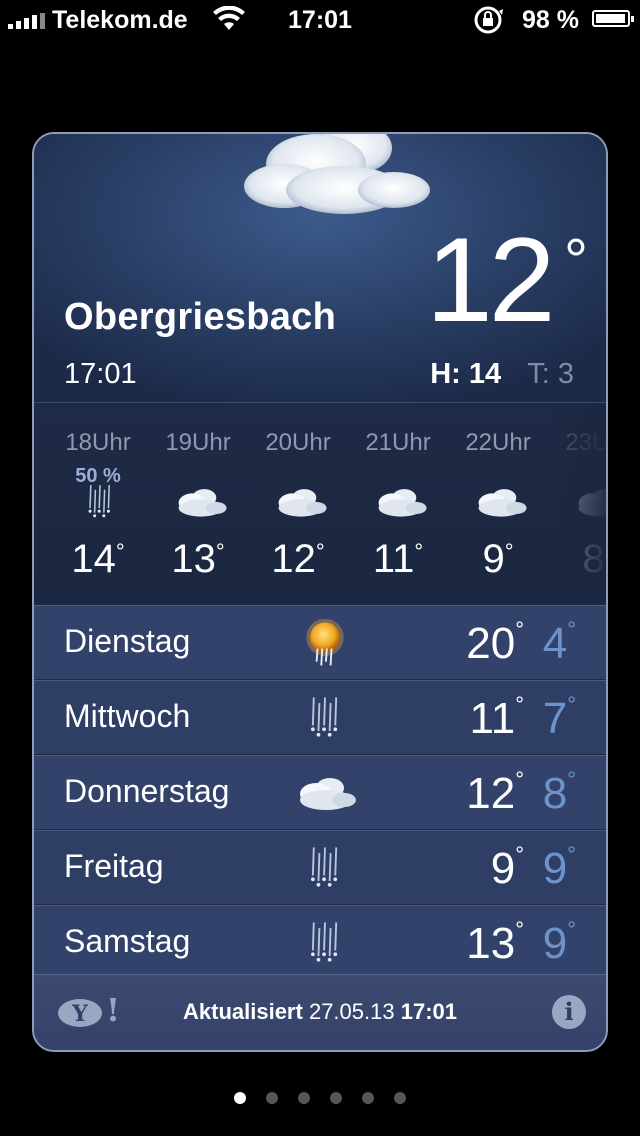 The height and width of the screenshot is (1136, 640). What do you see at coordinates (127, 941) in the screenshot?
I see `day-name: Samstag` at bounding box center [127, 941].